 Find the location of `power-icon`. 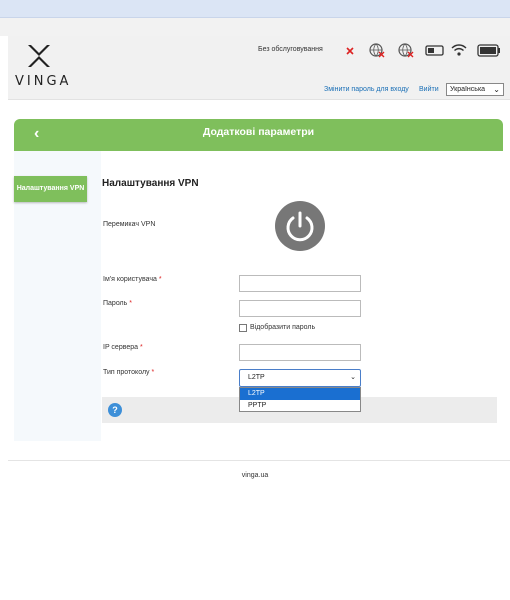

power-icon is located at coordinates (300, 226).